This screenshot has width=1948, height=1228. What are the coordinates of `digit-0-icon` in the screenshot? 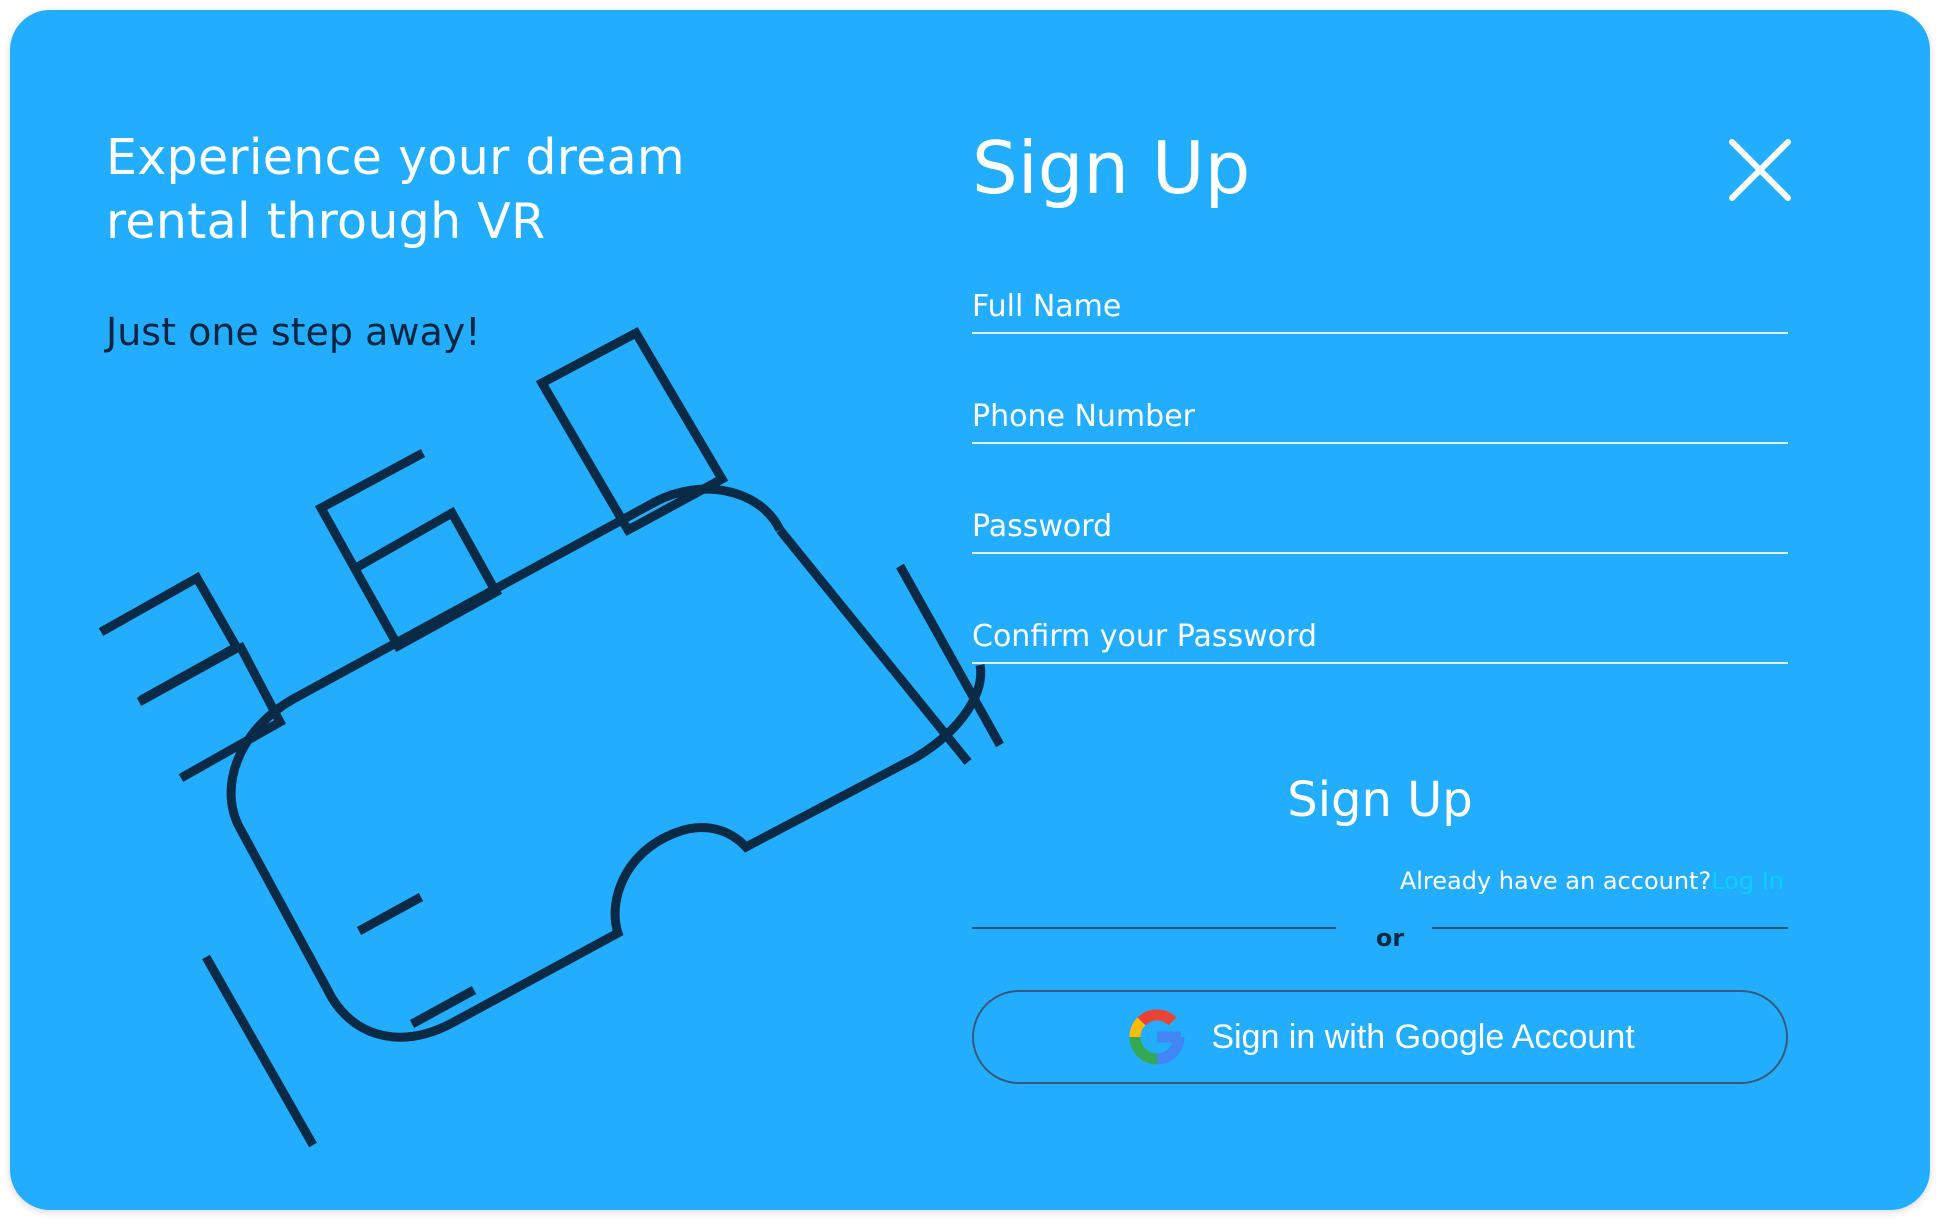 It's located at (632, 432).